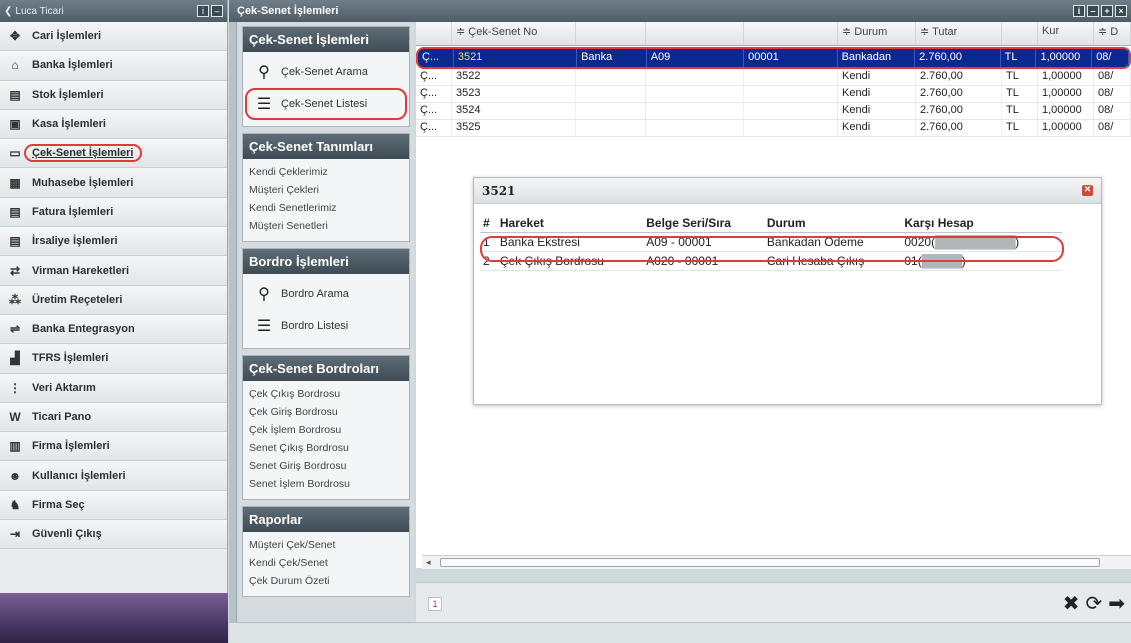 This screenshot has height=643, width=1131. What do you see at coordinates (113, 359) in the screenshot?
I see `nav-item: ▟ TFRS İşlemleri` at bounding box center [113, 359].